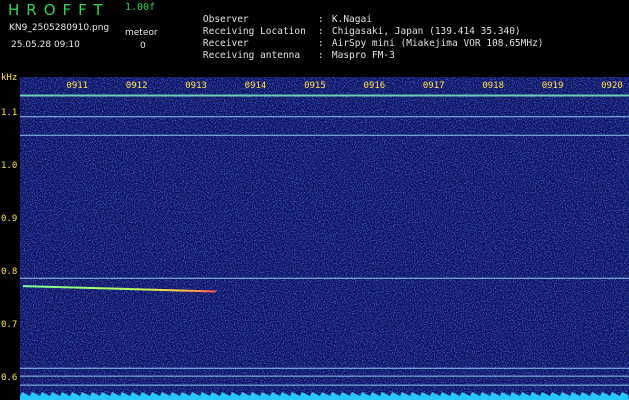 The image size is (629, 400). I want to click on x-tick-label: 0920, so click(612, 86).